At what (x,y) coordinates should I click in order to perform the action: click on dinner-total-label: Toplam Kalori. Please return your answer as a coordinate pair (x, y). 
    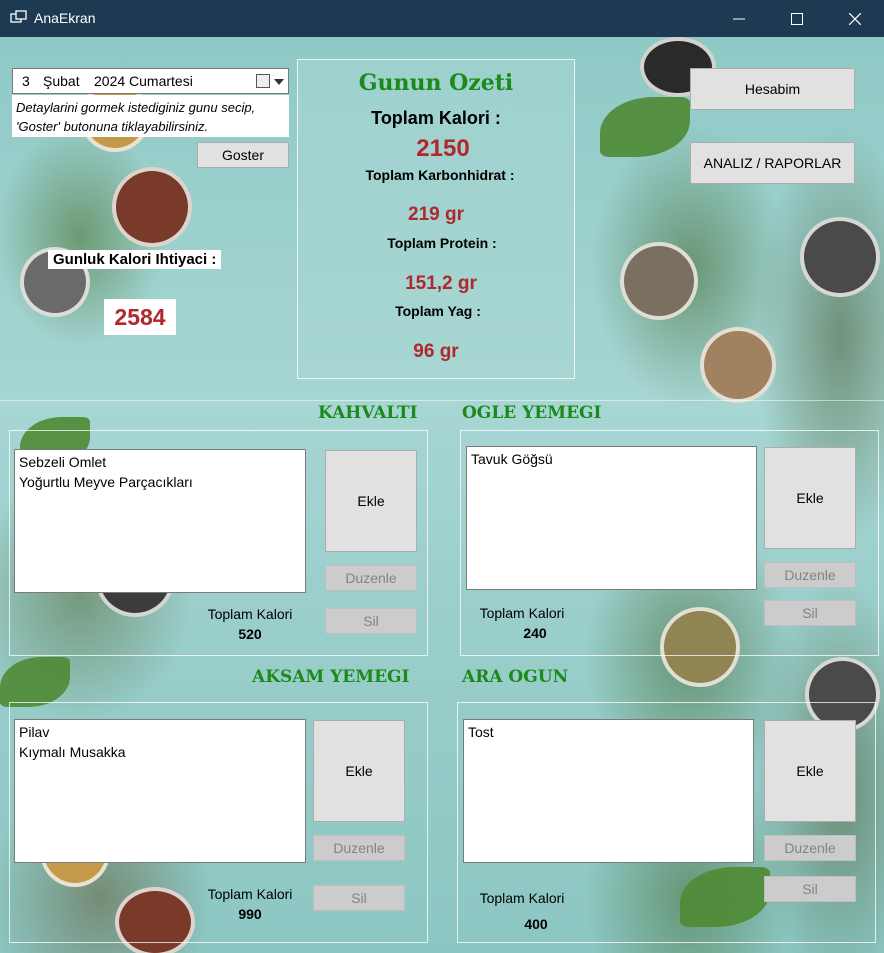
    Looking at the image, I should click on (250, 894).